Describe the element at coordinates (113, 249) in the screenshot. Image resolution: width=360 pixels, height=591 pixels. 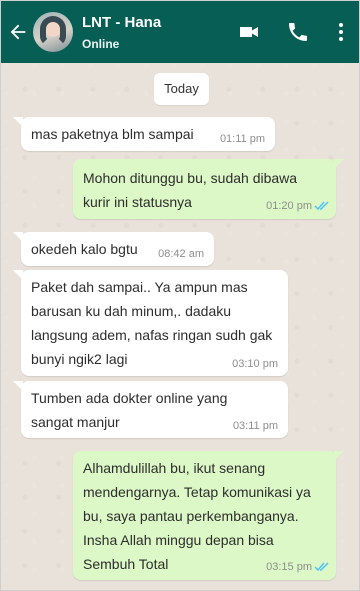
I see `message-bubble-incoming: okedeh kalo bgtu 08:42 am` at that location.